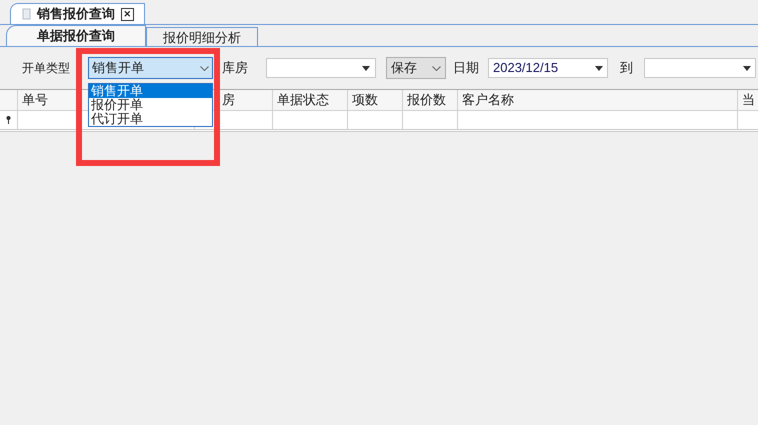 The width and height of the screenshot is (758, 425). Describe the element at coordinates (26, 14) in the screenshot. I see `document-icon` at that location.